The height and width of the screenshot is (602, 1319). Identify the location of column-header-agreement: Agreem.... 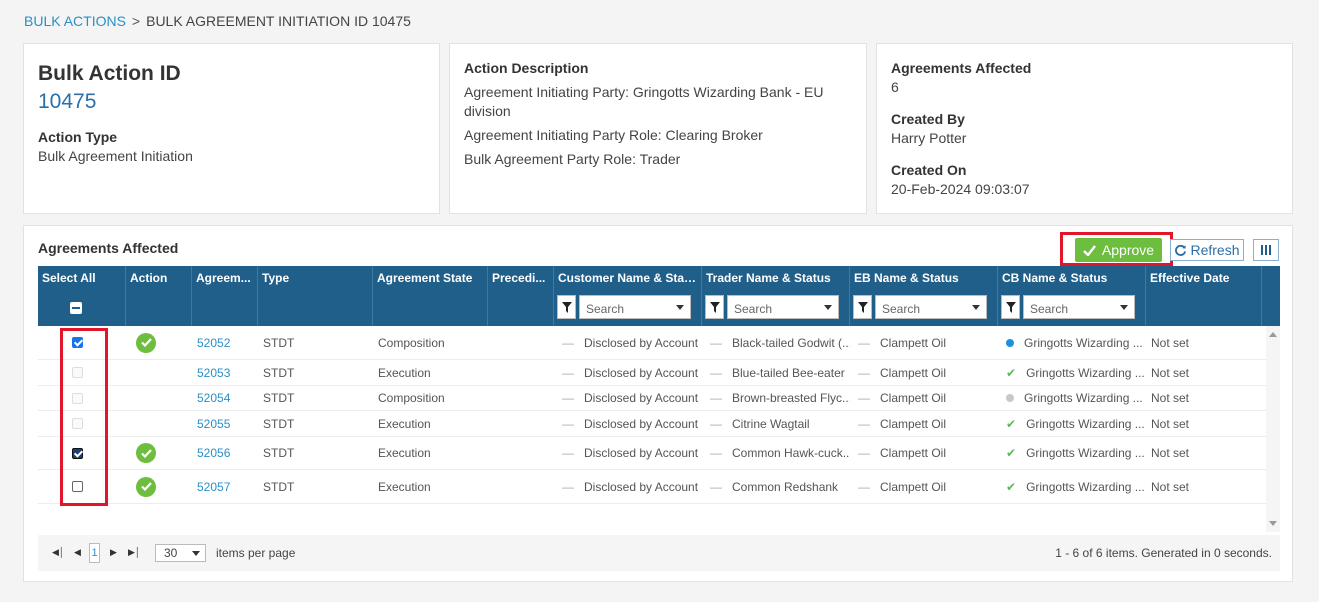
(225, 296).